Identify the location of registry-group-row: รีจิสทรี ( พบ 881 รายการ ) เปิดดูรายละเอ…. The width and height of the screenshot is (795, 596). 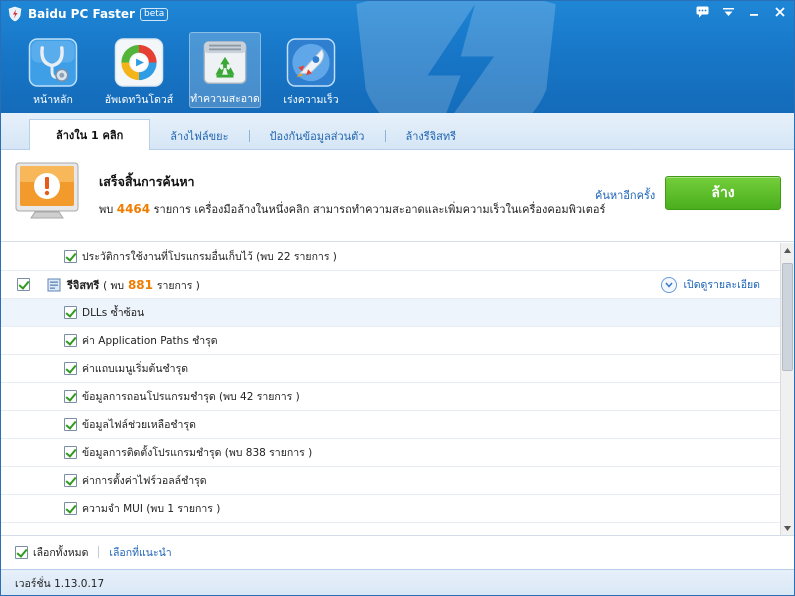
(390, 285).